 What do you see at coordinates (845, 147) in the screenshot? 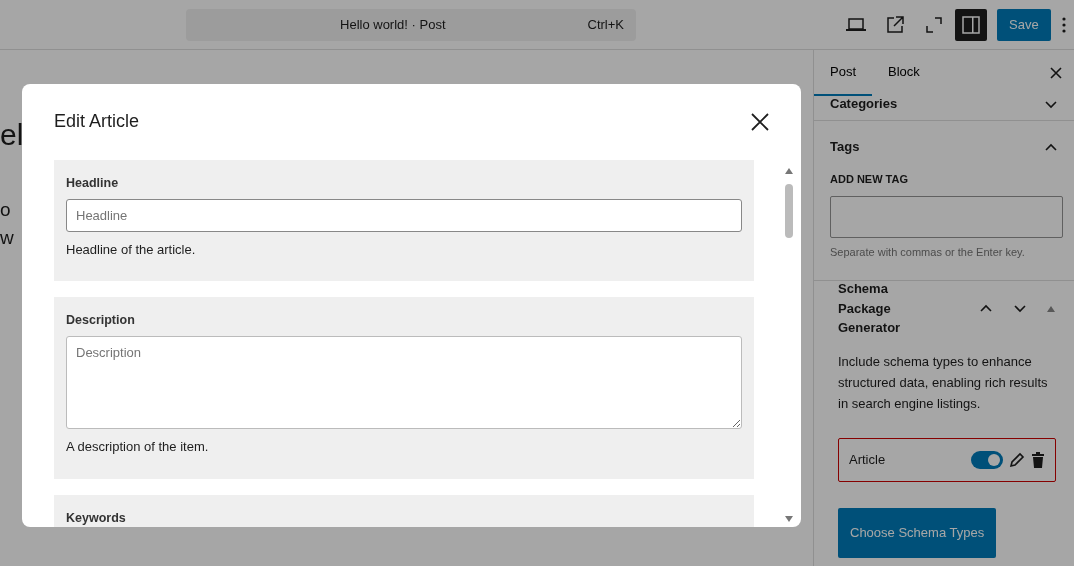
I see `panel-title: Tags` at bounding box center [845, 147].